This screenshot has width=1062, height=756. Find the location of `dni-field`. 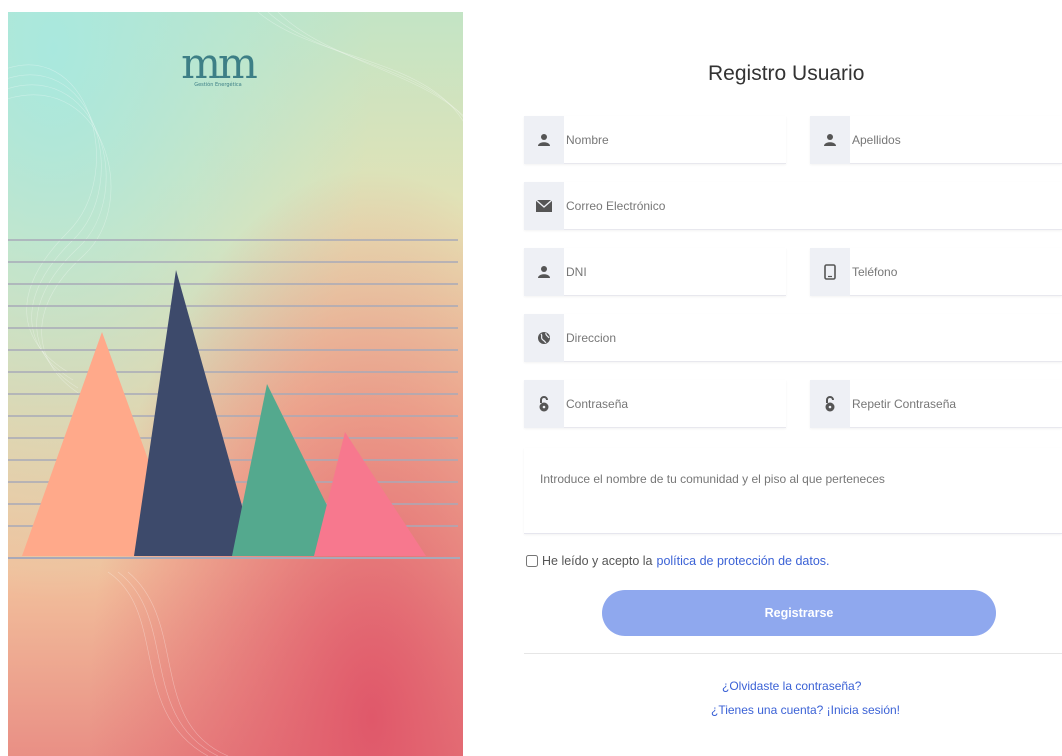

dni-field is located at coordinates (655, 271).